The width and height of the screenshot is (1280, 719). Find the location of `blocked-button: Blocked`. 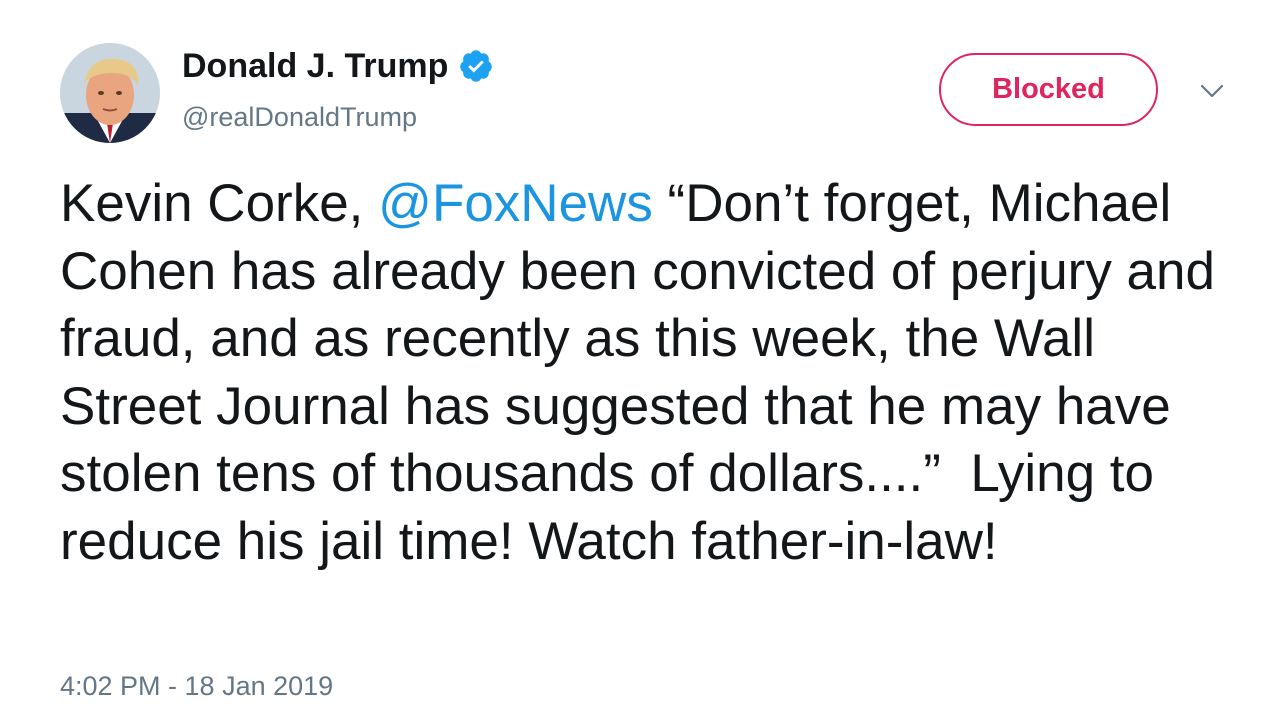

blocked-button: Blocked is located at coordinates (1048, 89).